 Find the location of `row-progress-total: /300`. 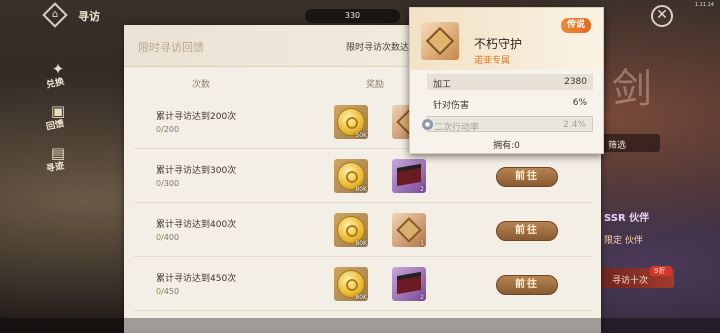

row-progress-total: /300 is located at coordinates (170, 183).